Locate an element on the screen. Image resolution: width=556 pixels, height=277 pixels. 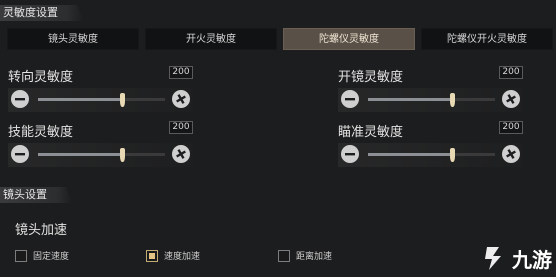
slider-label: 瞄准灵敏度 is located at coordinates (371, 132).